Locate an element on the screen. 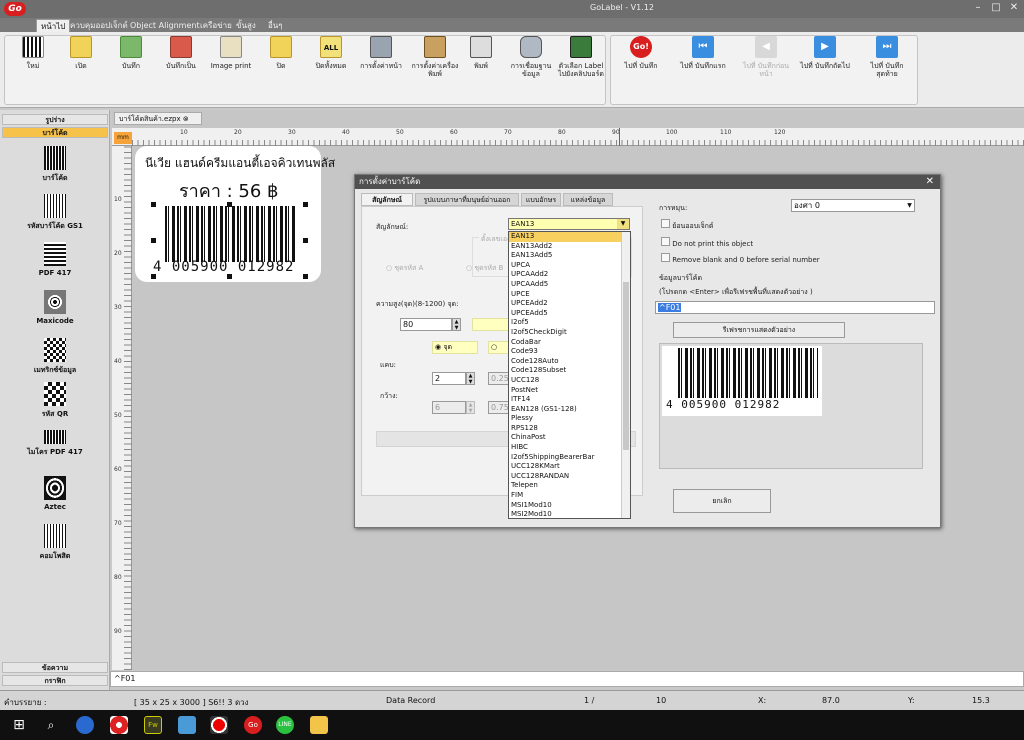  search-icon: ⌕ is located at coordinates (51, 725).